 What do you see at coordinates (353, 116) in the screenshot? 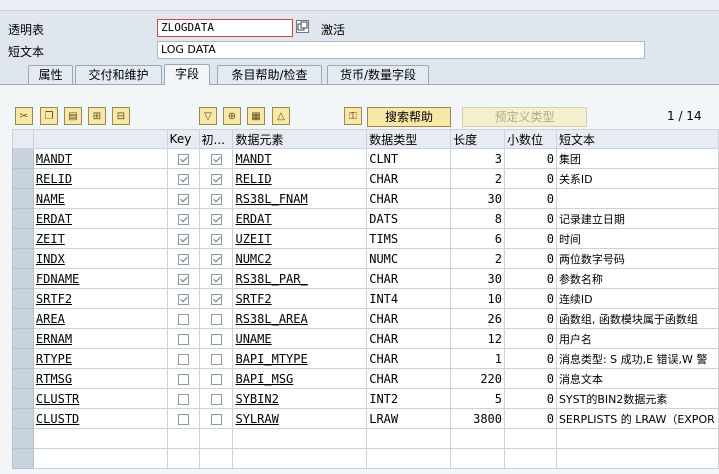
I see `key-icon: ⚿` at bounding box center [353, 116].